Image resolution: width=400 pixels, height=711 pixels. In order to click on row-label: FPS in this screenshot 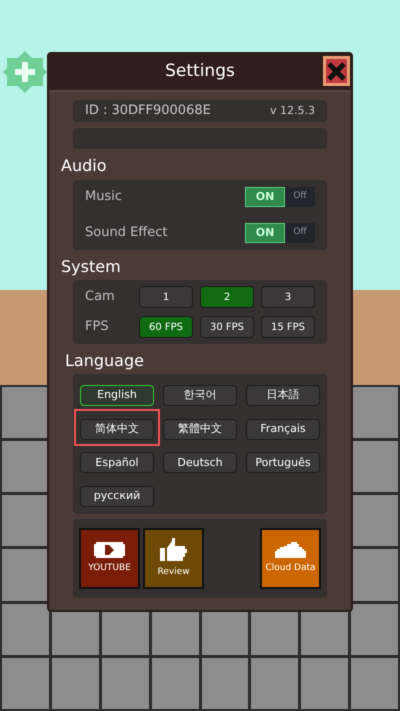, I will do `click(97, 327)`.